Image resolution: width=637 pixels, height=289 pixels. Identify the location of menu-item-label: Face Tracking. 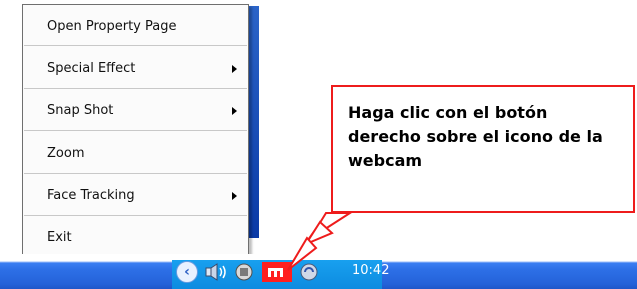
(91, 195).